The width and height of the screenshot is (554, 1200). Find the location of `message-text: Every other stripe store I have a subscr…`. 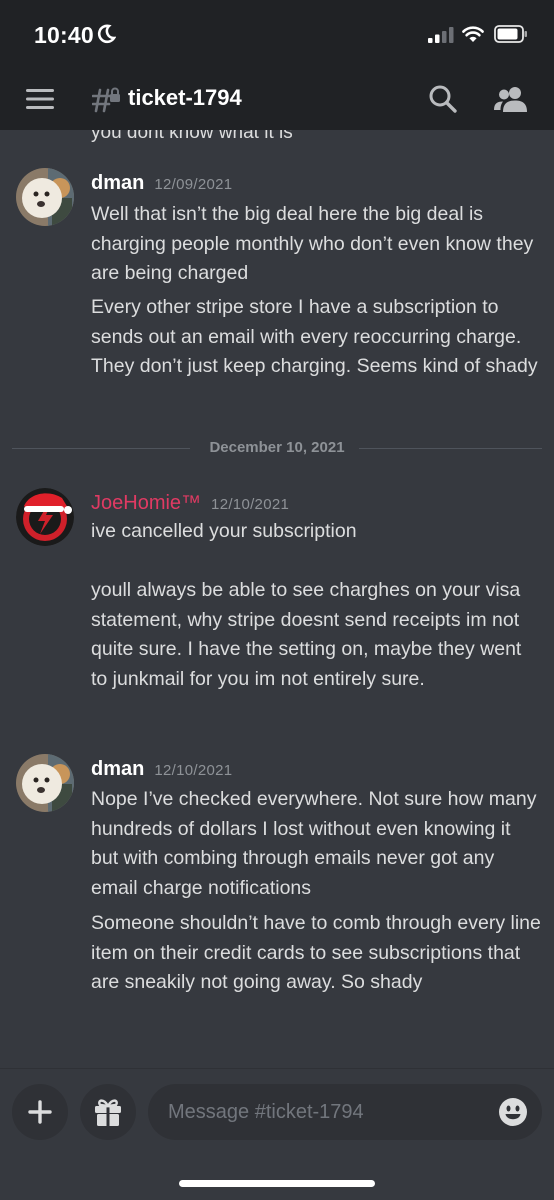

message-text: Every other stripe store I have a subscr… is located at coordinates (314, 336).